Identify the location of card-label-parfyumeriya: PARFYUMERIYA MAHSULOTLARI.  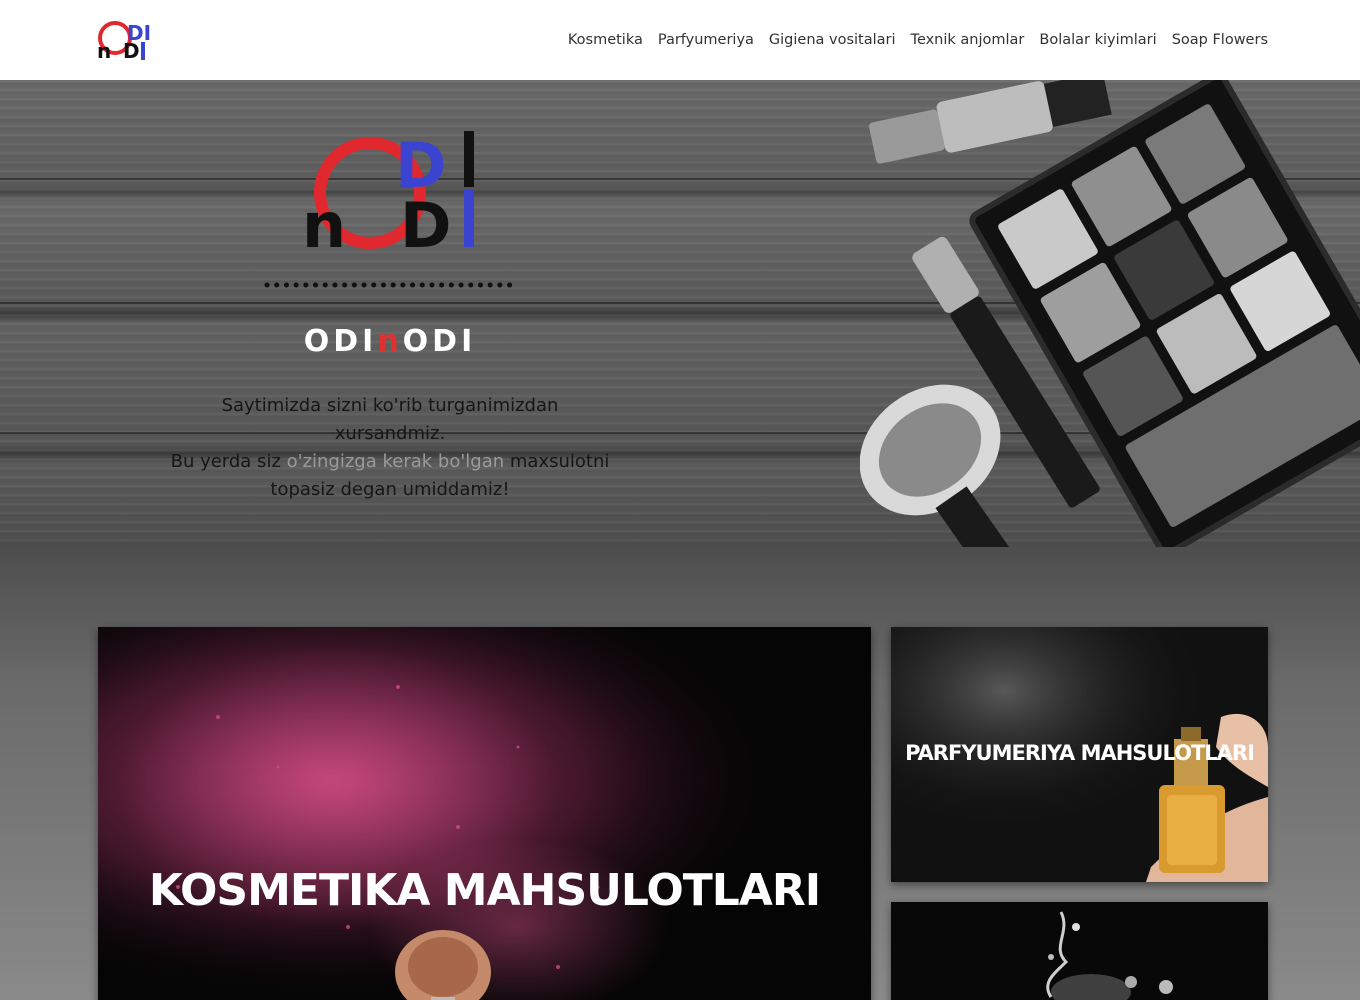
(1080, 753).